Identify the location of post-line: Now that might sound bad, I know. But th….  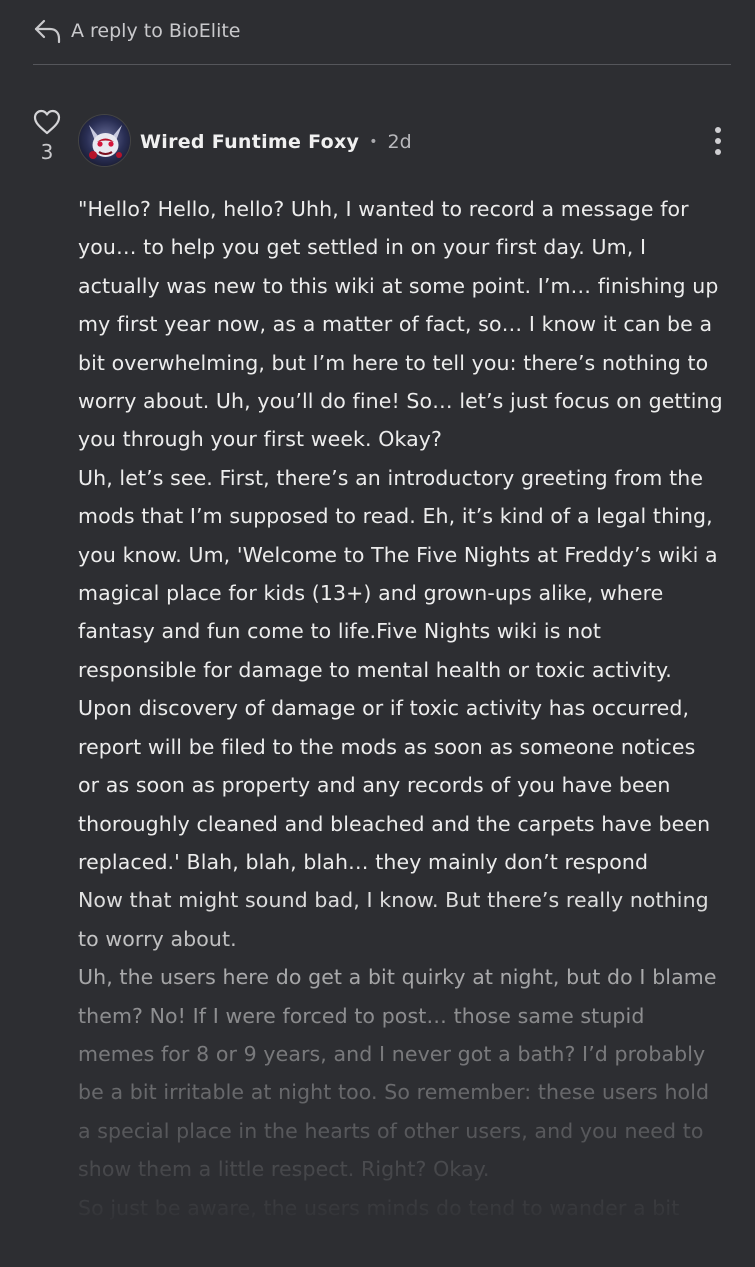
(393, 900).